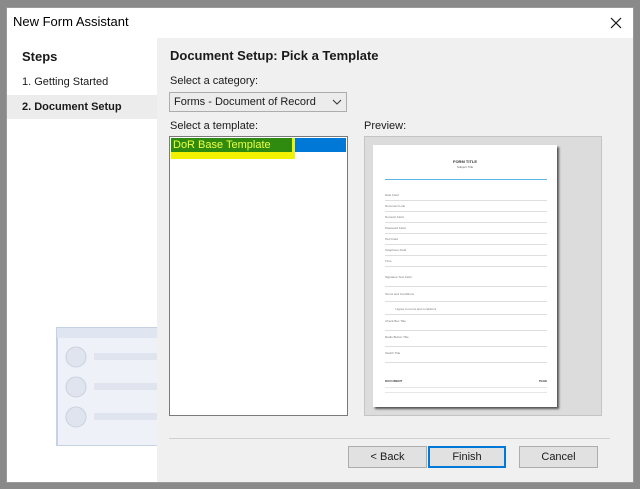  I want to click on cancel-button: Cancel, so click(558, 457).